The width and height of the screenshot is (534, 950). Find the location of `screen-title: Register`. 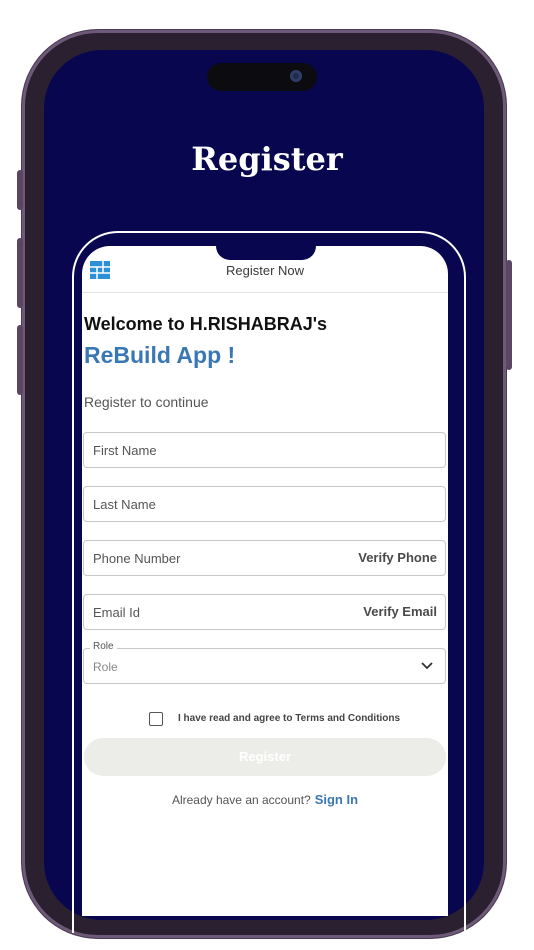

screen-title: Register is located at coordinates (267, 159).